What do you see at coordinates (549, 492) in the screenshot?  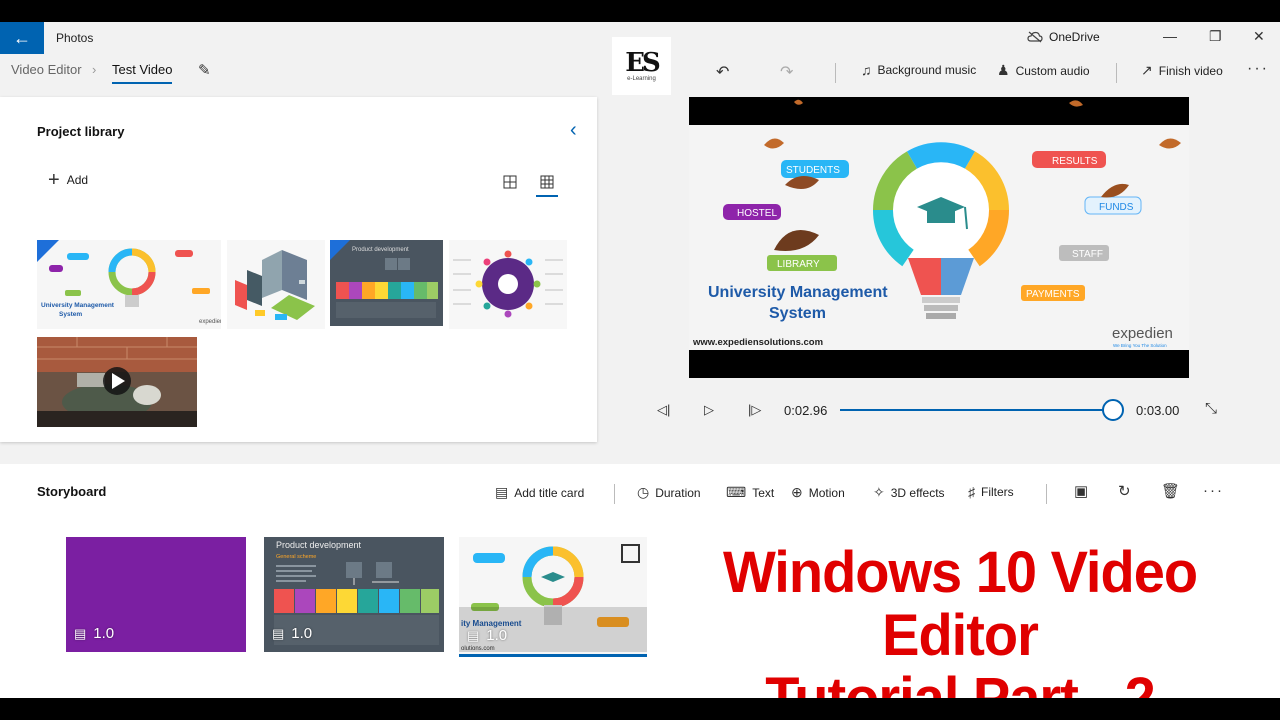 I see `add-title-card-label: Add title card` at bounding box center [549, 492].